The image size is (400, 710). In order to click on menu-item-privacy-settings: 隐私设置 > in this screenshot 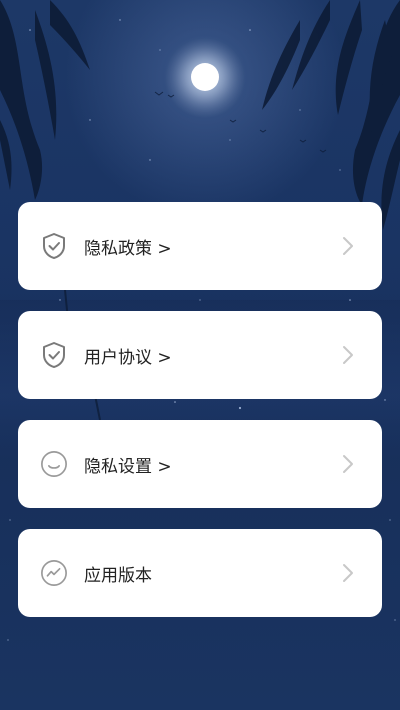, I will do `click(200, 464)`.